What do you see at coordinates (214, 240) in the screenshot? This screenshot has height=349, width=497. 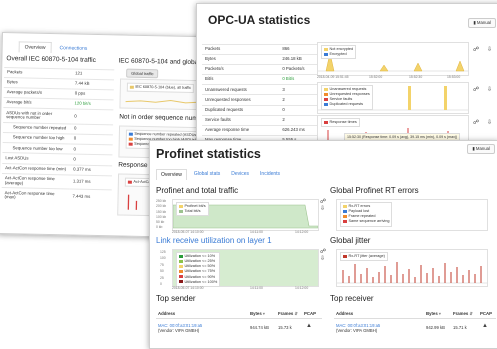 I see `section-link-utilization: Link receive utilization on layer 1` at bounding box center [214, 240].